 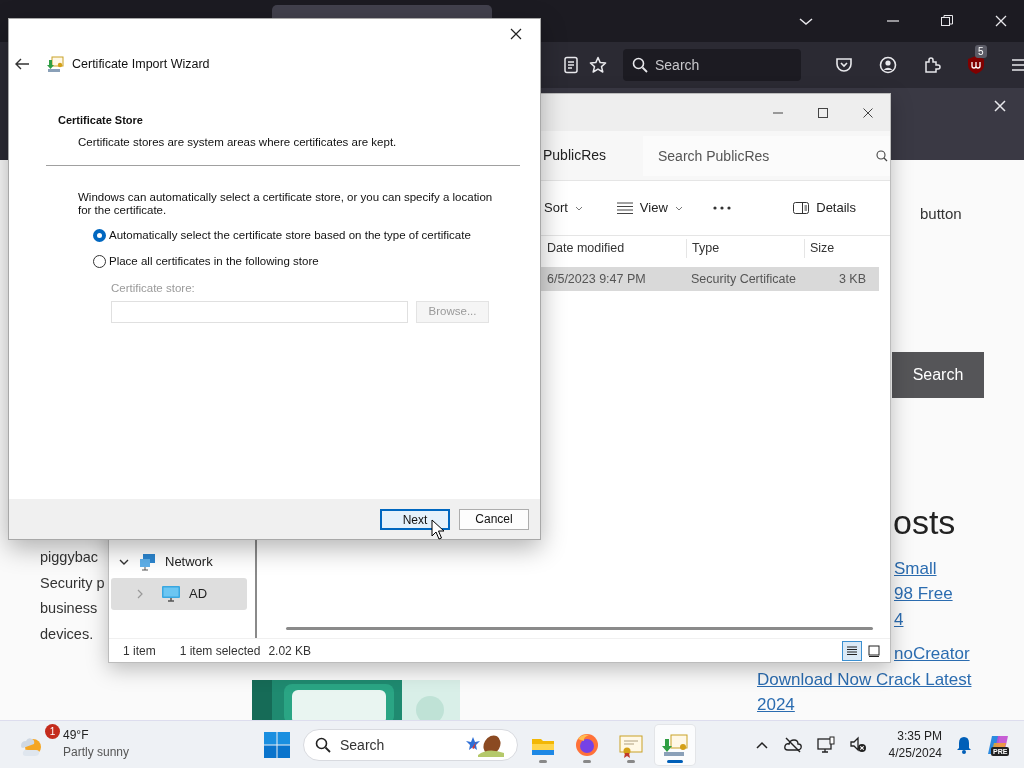 I want to click on bell-icon, so click(x=964, y=744).